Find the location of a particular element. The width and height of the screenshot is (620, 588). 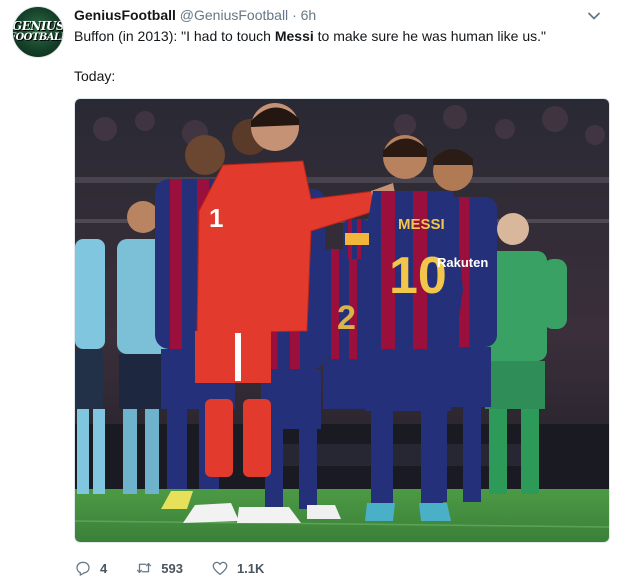

tweet-text-bold: Messi is located at coordinates (294, 36).